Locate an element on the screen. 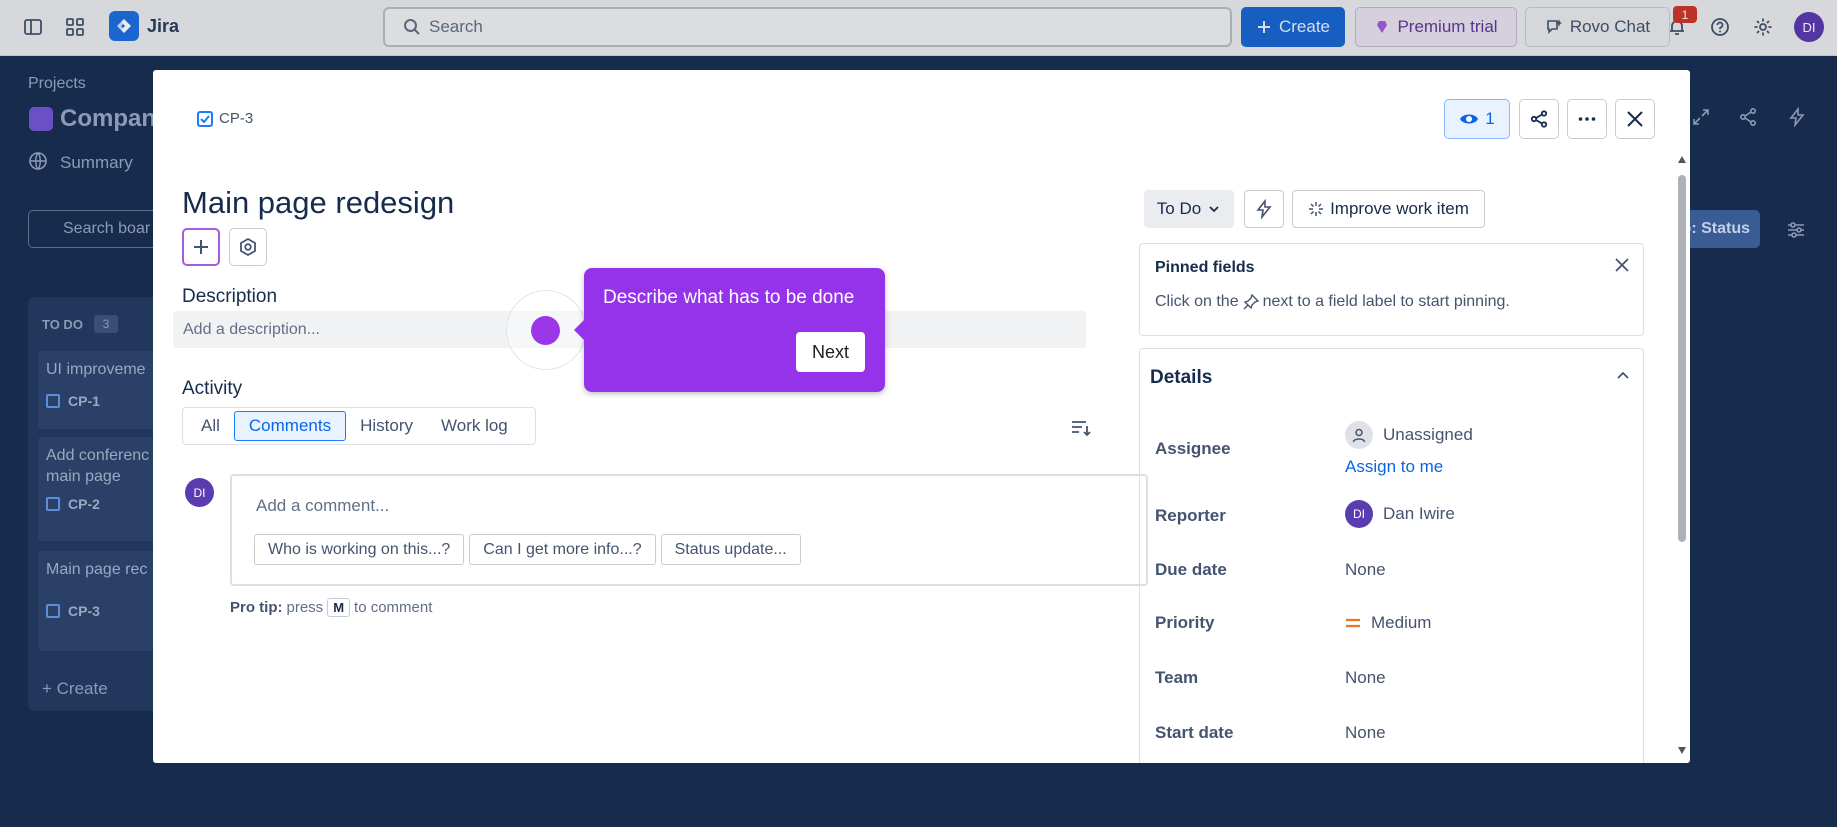 The width and height of the screenshot is (1837, 827). priority-value: Medium is located at coordinates (1388, 623).